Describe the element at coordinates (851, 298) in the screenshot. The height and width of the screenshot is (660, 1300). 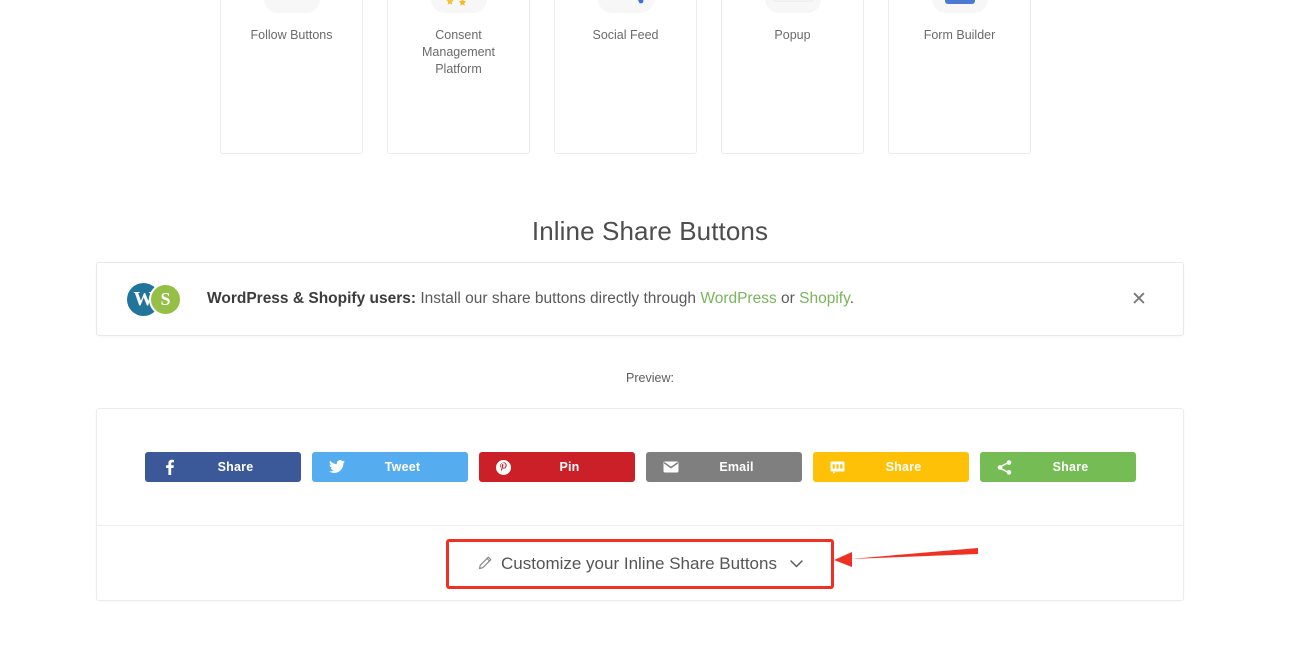
I see `notice-text-3: .` at that location.